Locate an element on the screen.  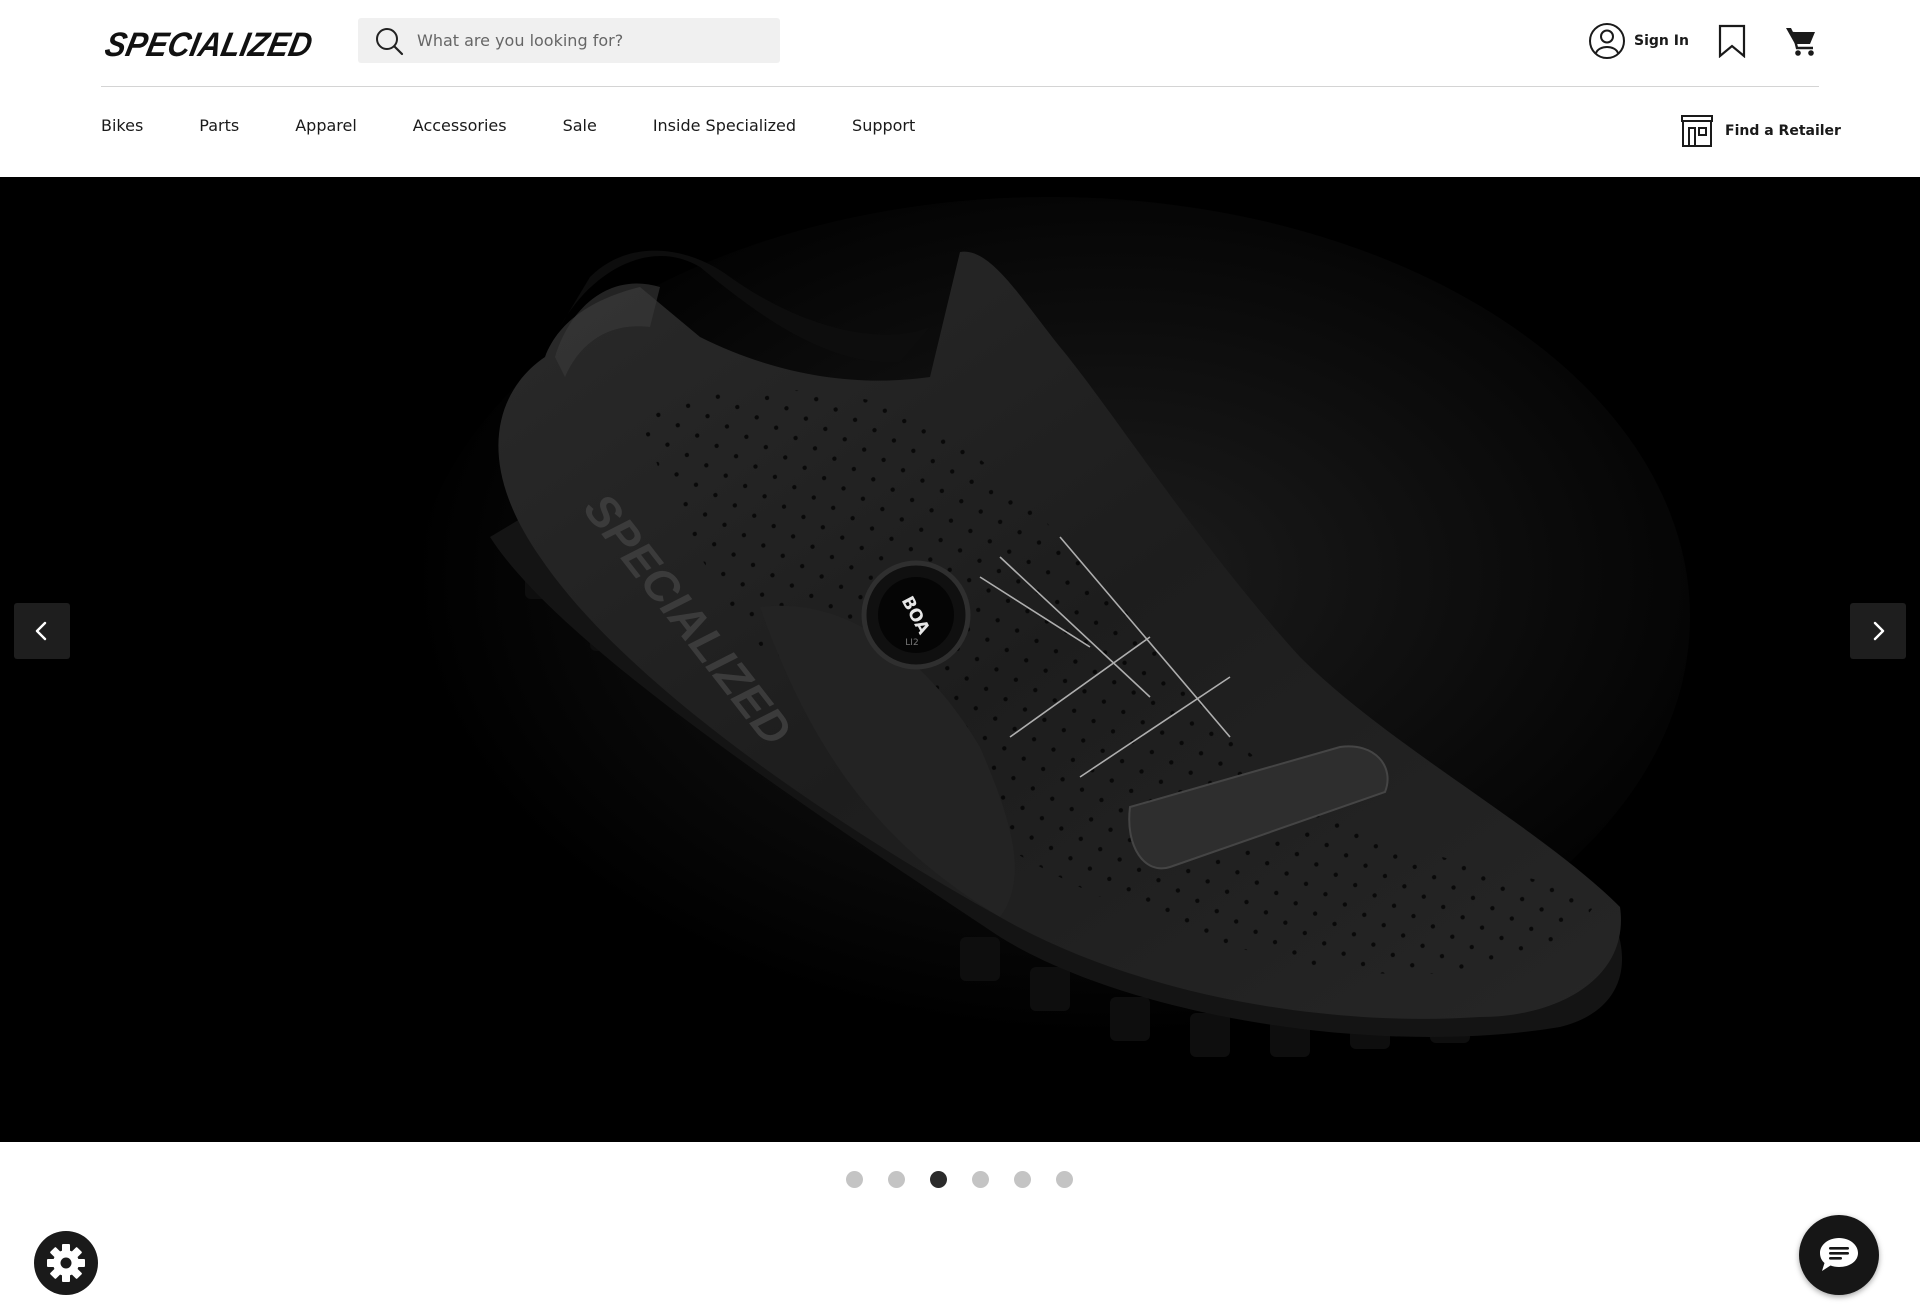
chat-icon is located at coordinates (1839, 1254).